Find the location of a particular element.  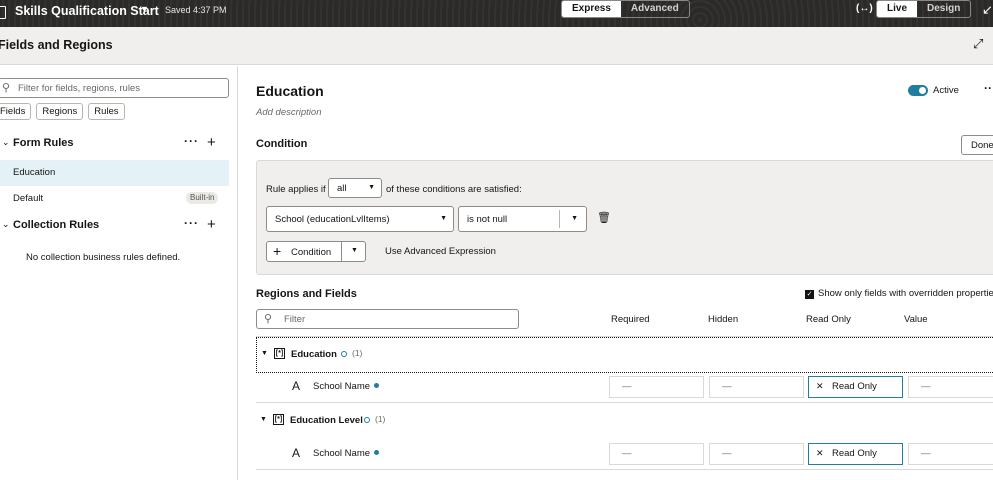

column-header-hidden: Hidden is located at coordinates (723, 319).